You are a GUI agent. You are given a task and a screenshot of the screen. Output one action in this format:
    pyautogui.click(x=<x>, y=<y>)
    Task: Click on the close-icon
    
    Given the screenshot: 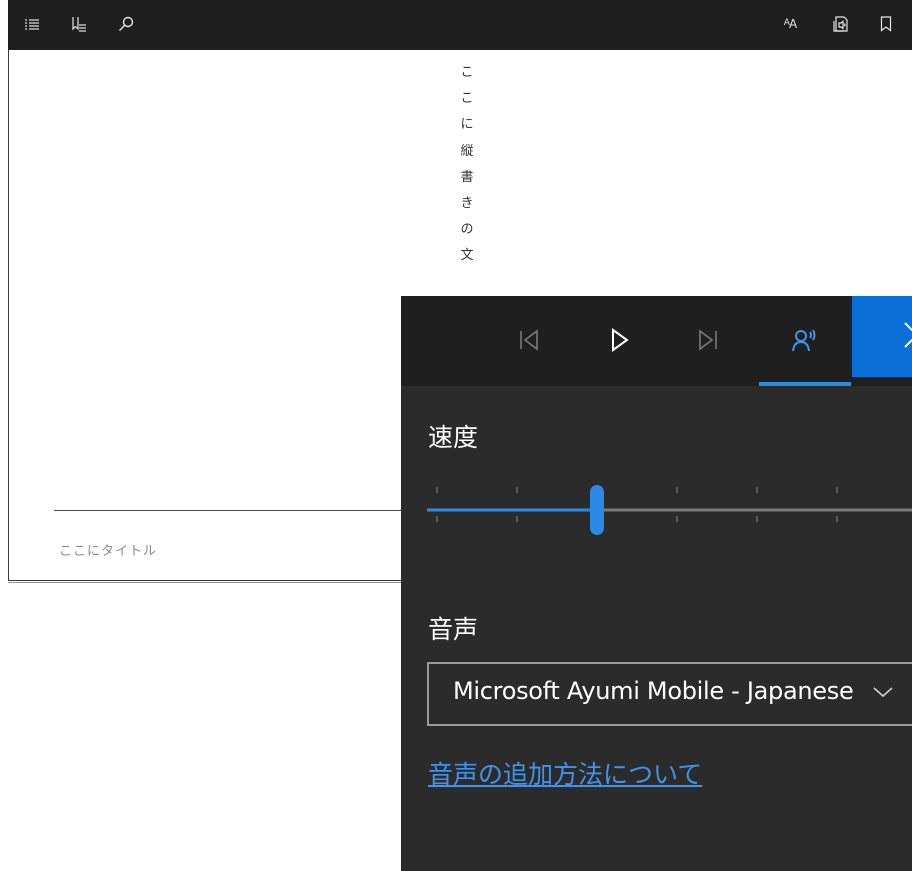 What is the action you would take?
    pyautogui.click(x=892, y=337)
    